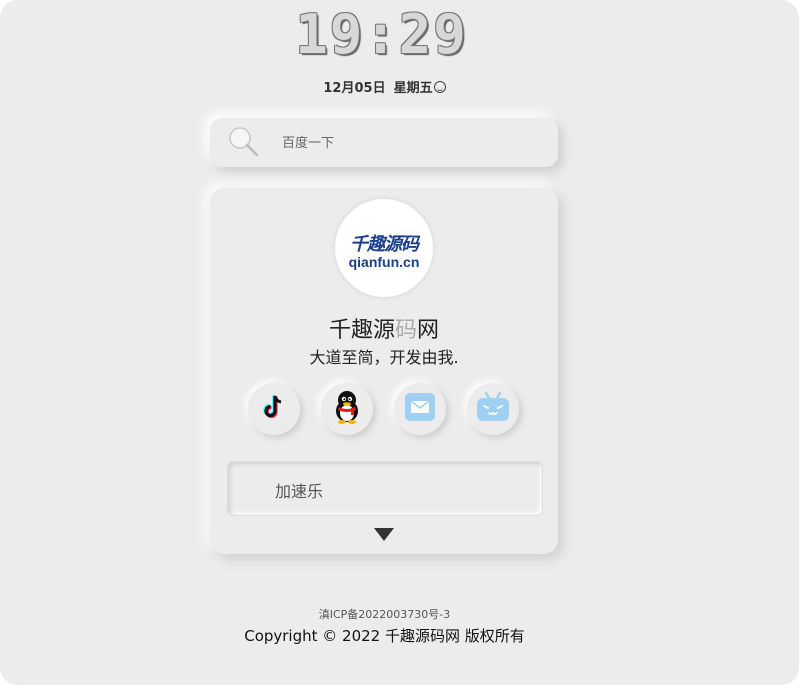 The image size is (799, 685). Describe the element at coordinates (384, 244) in the screenshot. I see `logo-text-cn: 千趣源码` at that location.